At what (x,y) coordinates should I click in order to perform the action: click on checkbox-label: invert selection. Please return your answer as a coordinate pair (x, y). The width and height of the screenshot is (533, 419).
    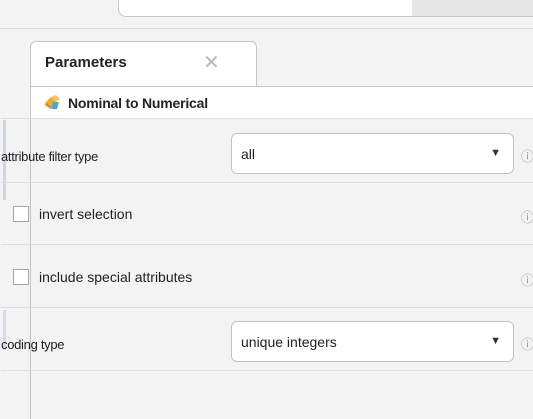
    Looking at the image, I should click on (86, 214).